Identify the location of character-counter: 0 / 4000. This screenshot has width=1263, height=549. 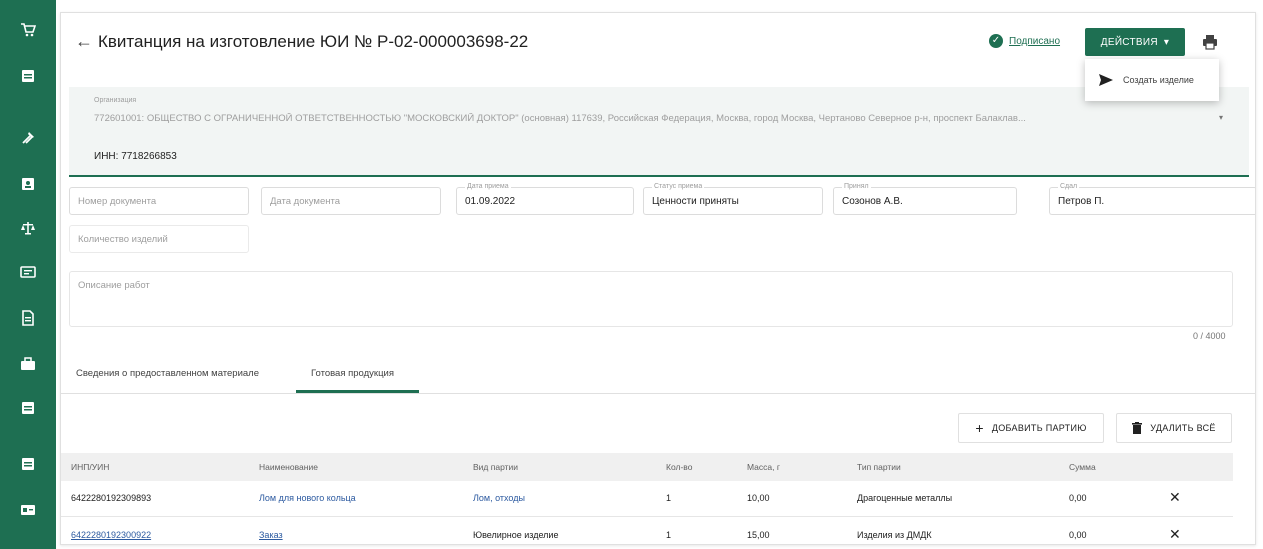
(1209, 336).